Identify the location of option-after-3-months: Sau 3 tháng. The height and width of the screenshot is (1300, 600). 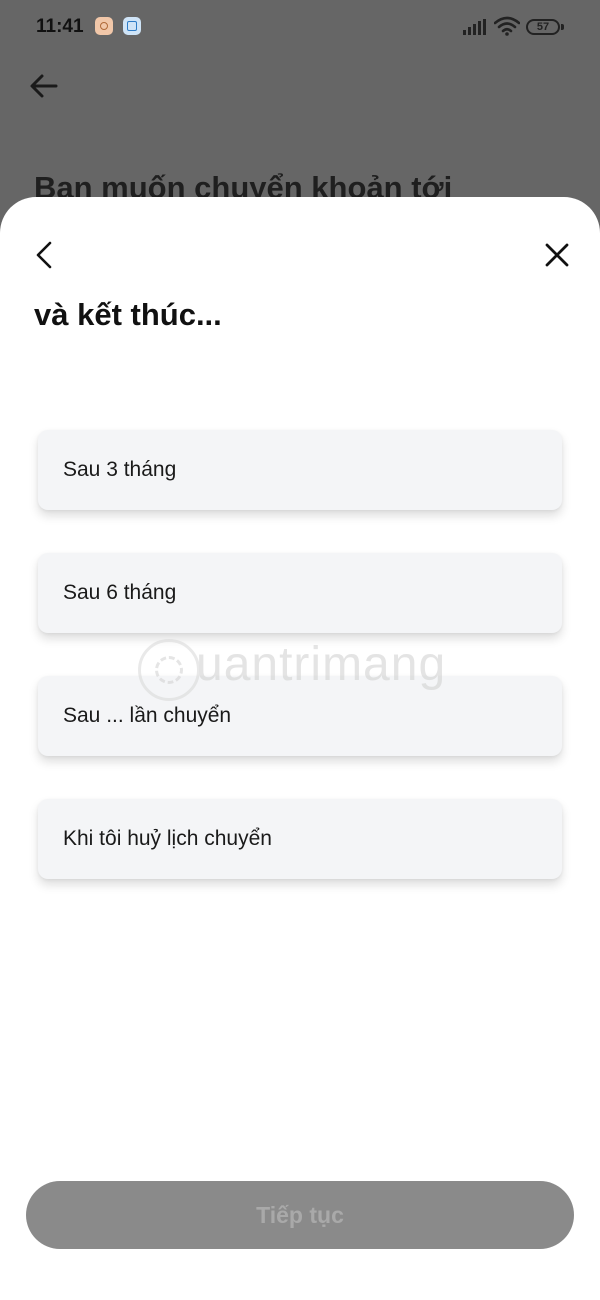
(300, 470).